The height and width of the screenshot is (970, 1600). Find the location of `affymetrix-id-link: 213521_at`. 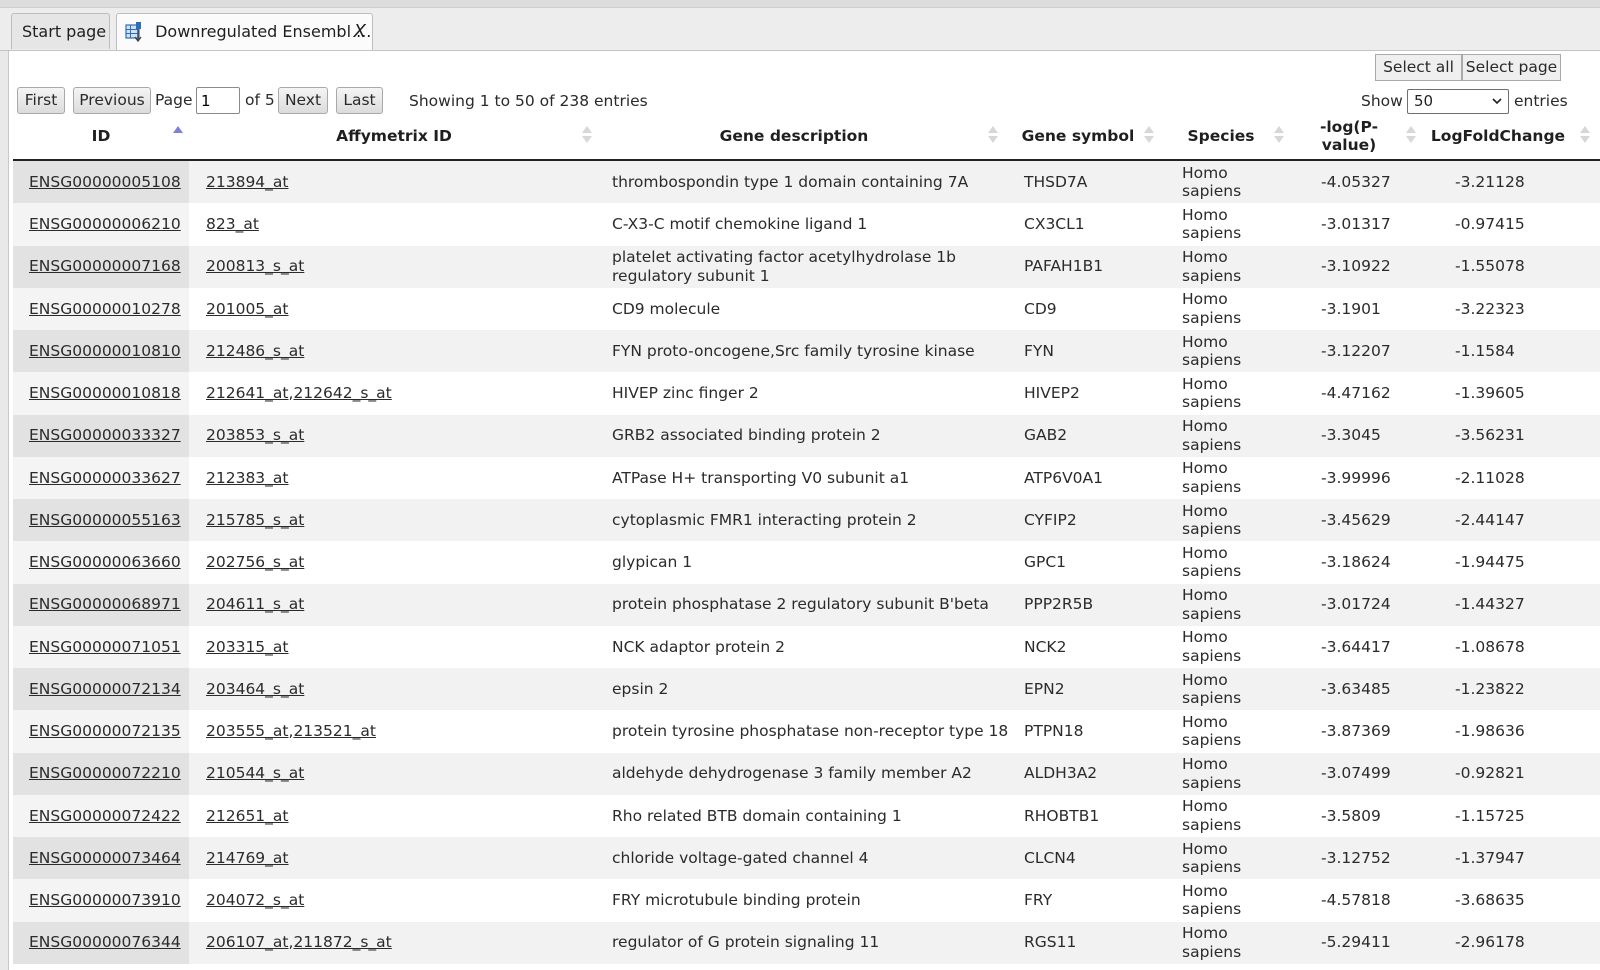

affymetrix-id-link: 213521_at is located at coordinates (334, 731).